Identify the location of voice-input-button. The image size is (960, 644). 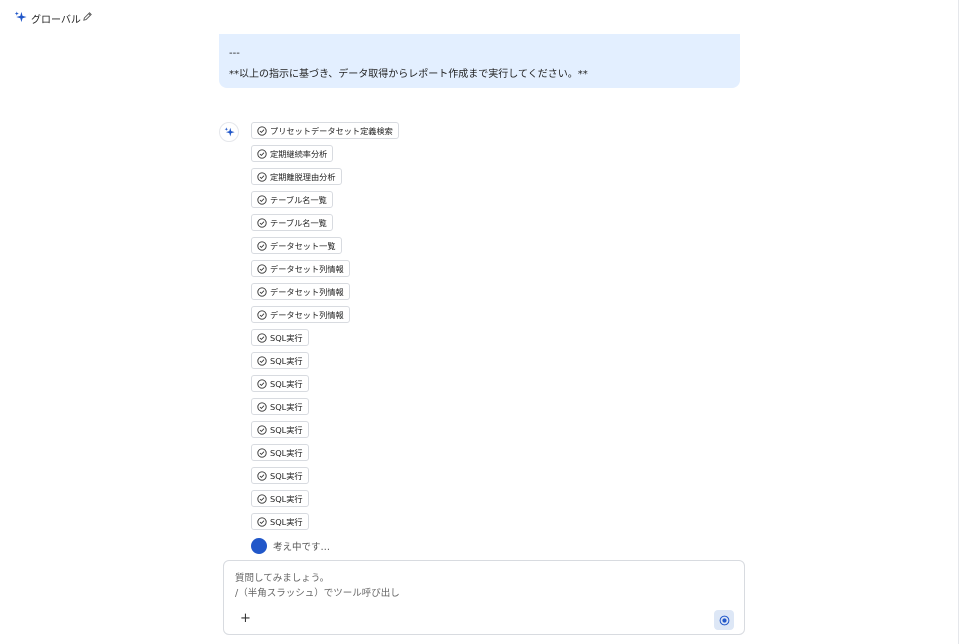
(724, 620).